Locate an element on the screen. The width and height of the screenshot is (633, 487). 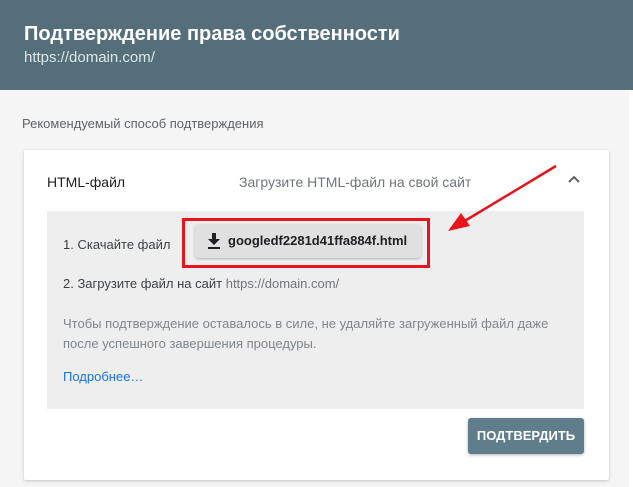
page-title: Подтверждение права собственности is located at coordinates (212, 34).